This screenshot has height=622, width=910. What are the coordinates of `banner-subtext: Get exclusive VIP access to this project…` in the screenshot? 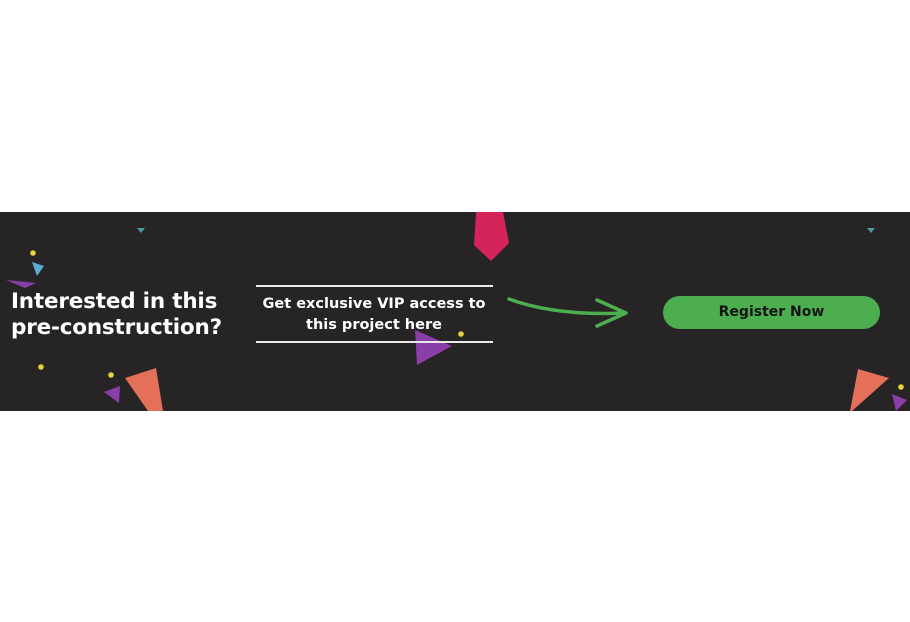 It's located at (374, 315).